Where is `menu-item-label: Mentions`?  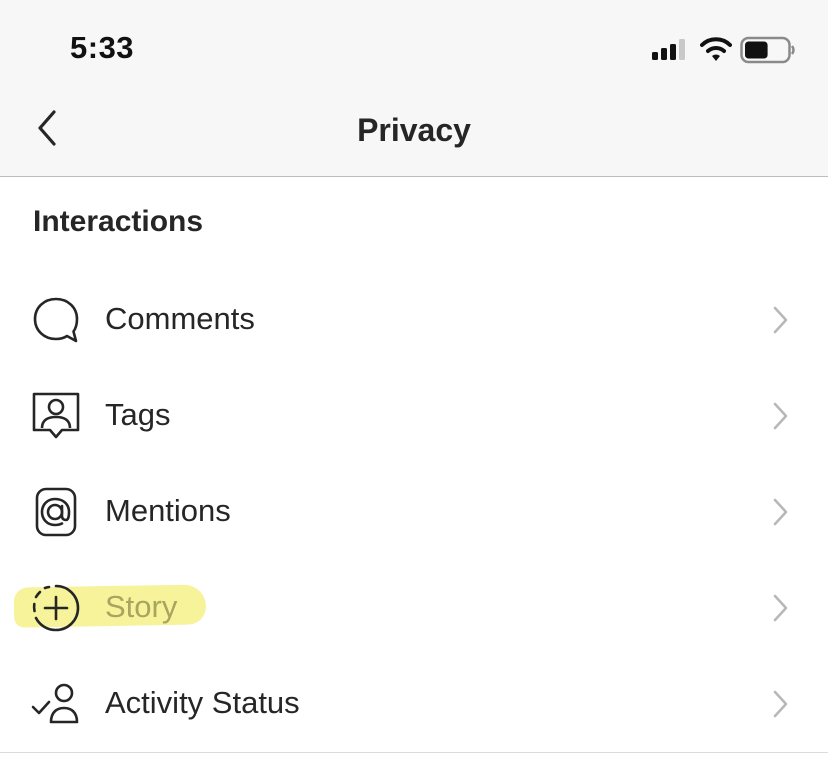 menu-item-label: Mentions is located at coordinates (168, 510).